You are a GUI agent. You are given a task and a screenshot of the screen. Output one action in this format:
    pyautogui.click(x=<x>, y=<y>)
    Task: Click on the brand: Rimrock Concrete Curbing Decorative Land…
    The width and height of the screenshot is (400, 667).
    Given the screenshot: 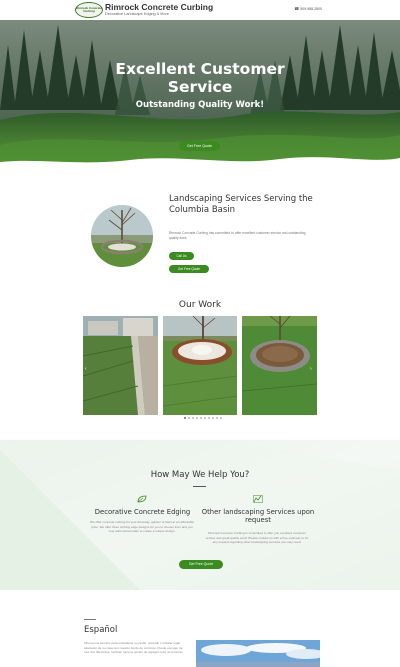 What is the action you would take?
    pyautogui.click(x=159, y=9)
    